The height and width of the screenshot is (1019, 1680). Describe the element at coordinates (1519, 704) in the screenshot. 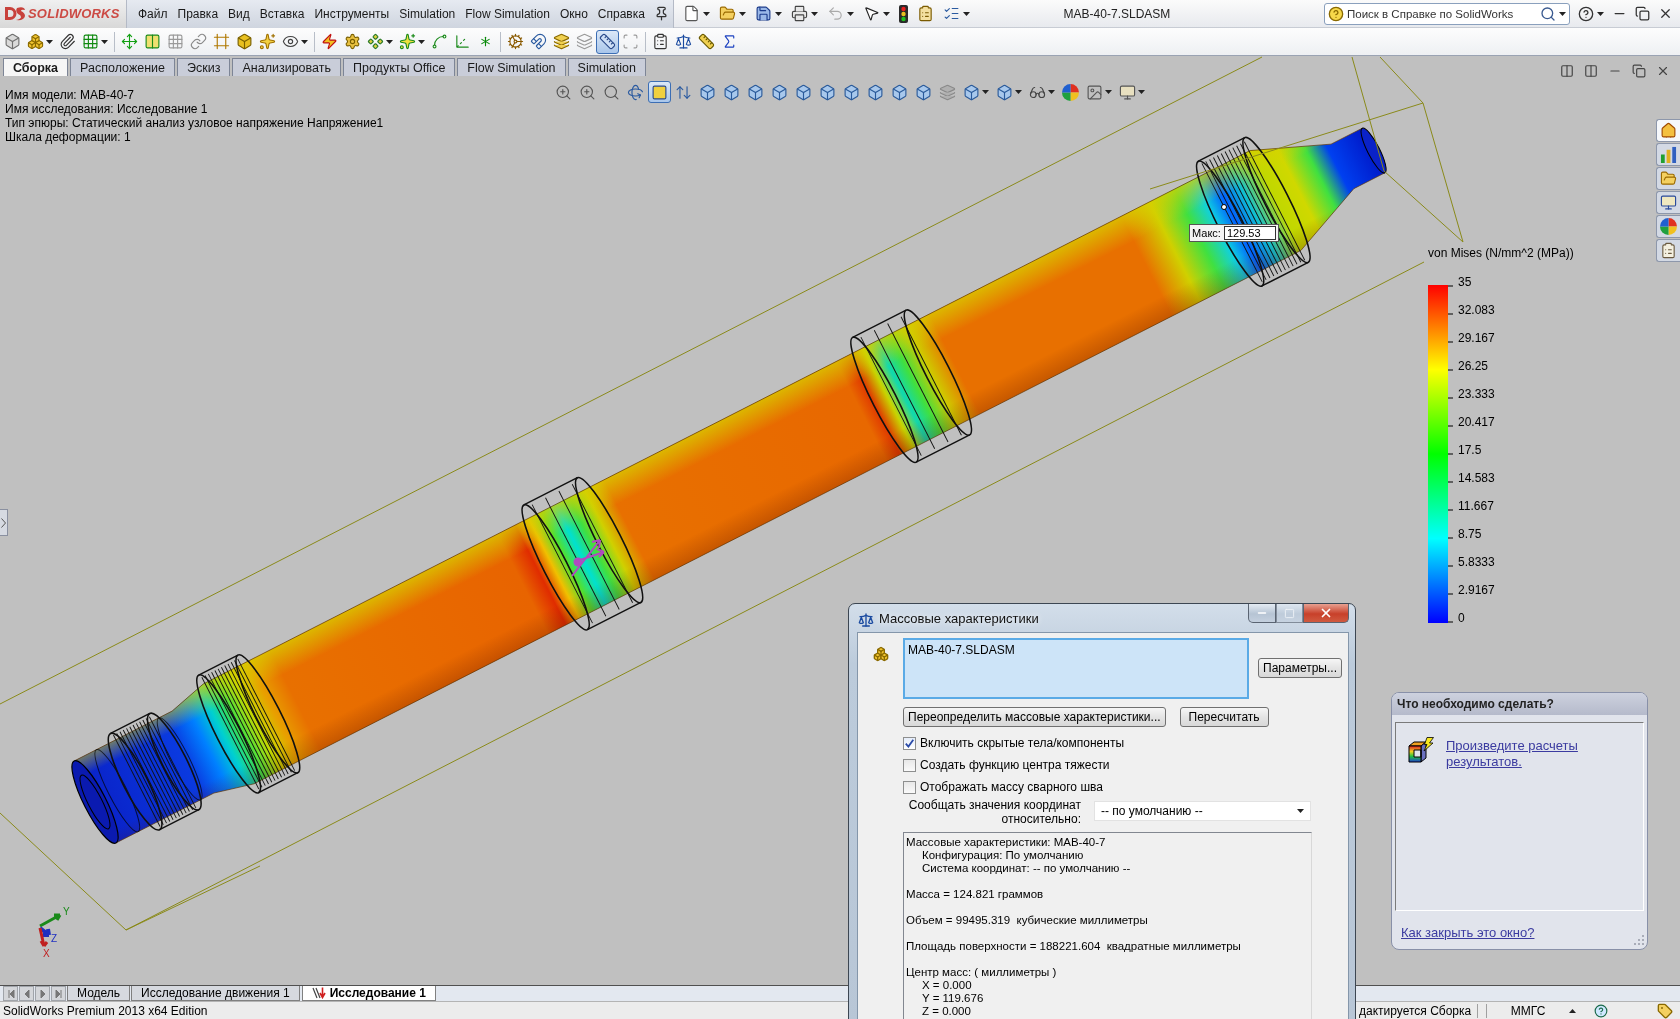

I see `task-panel-header: Что необходимо сделать?` at that location.